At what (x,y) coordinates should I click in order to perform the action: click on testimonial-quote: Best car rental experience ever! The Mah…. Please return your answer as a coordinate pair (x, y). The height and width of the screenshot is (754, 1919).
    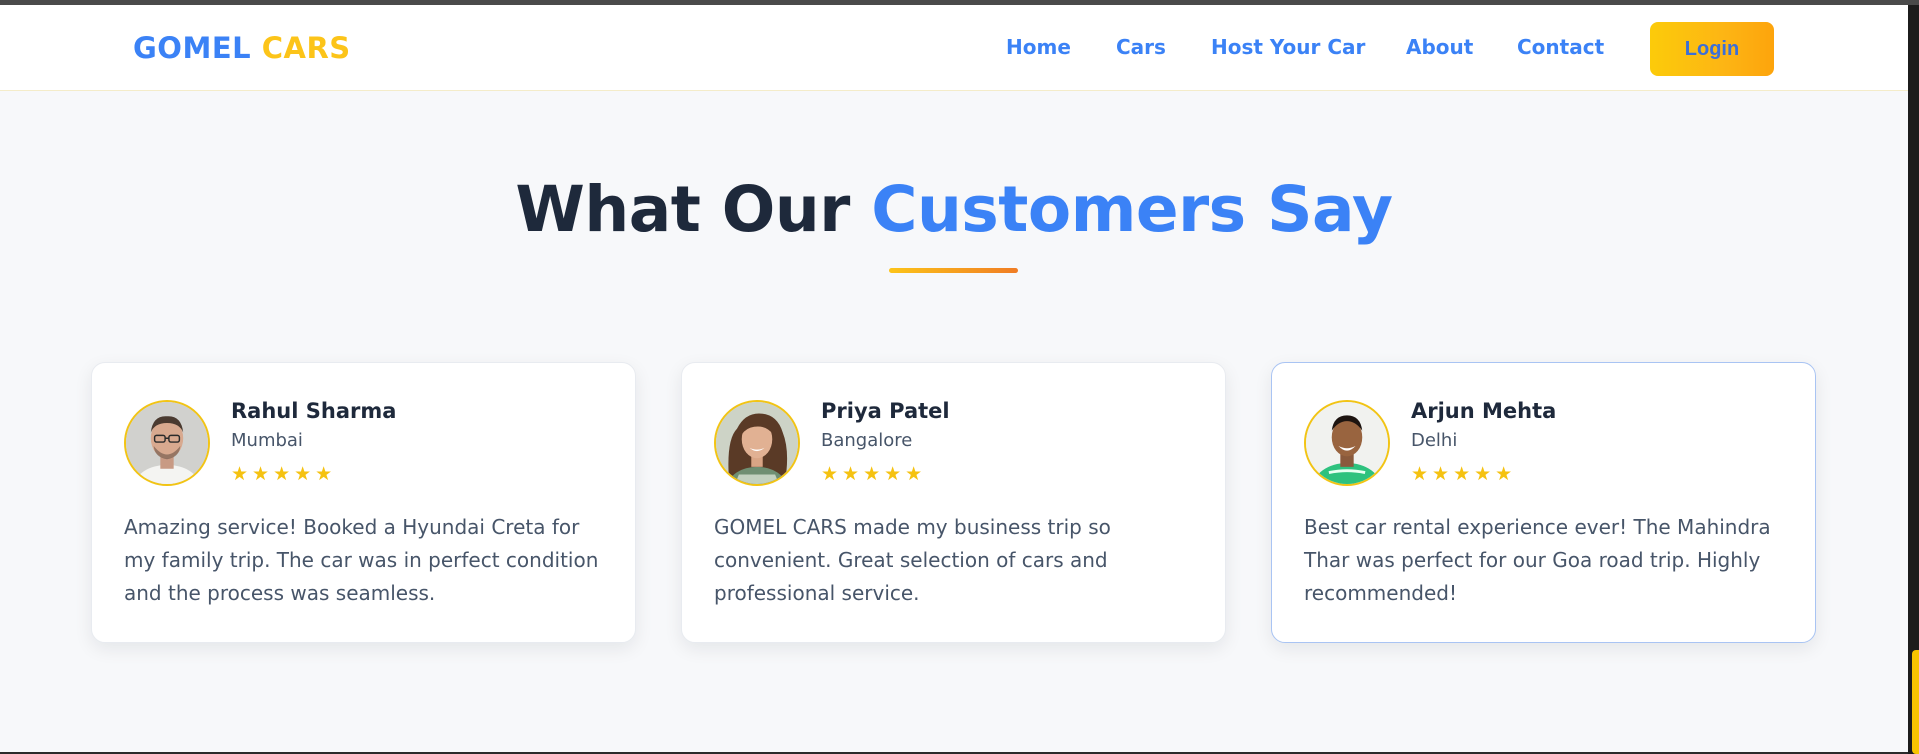
    Looking at the image, I should click on (1537, 560).